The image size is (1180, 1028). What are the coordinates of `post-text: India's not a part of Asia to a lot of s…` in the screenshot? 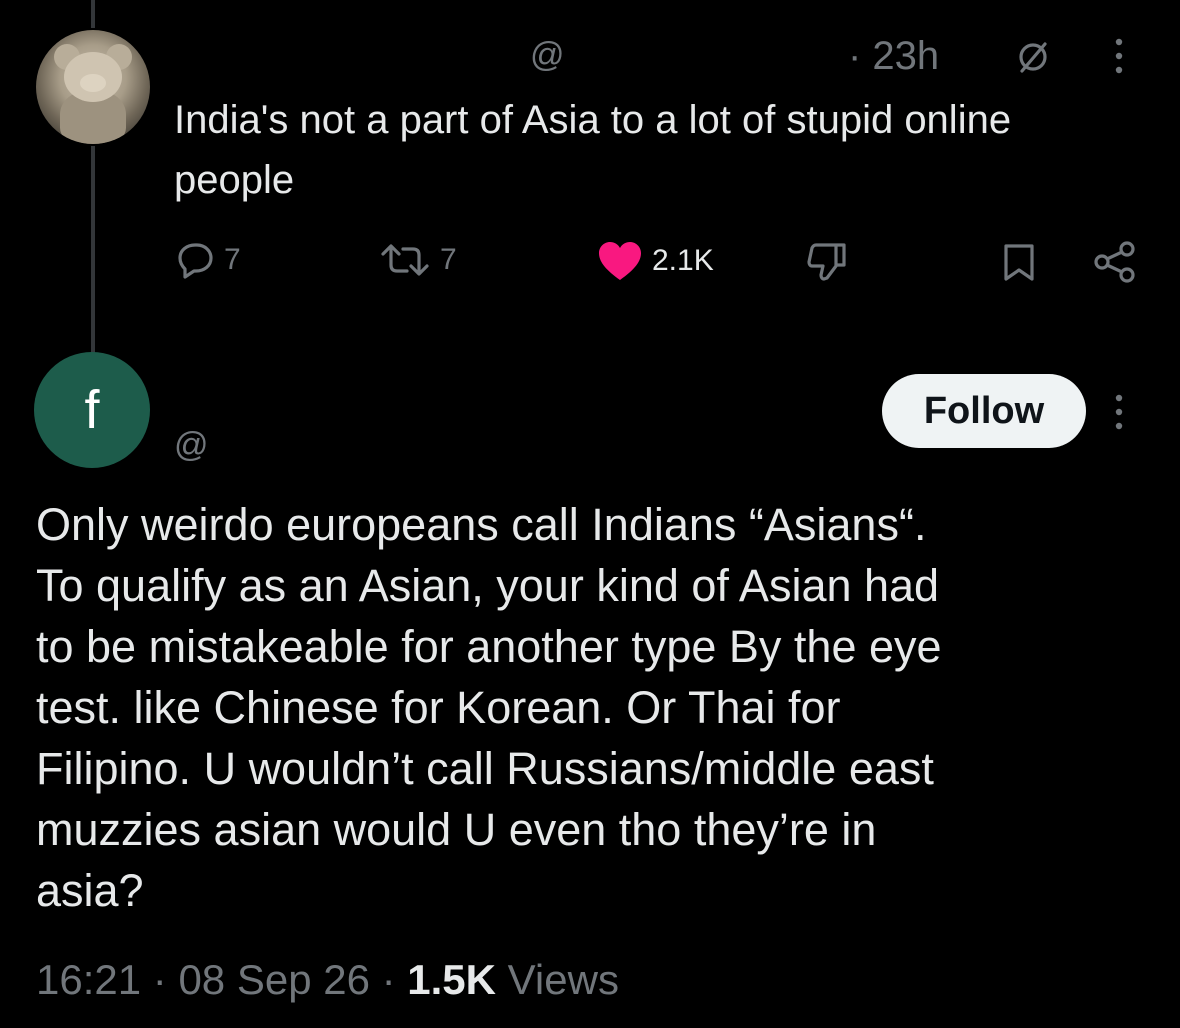 It's located at (593, 150).